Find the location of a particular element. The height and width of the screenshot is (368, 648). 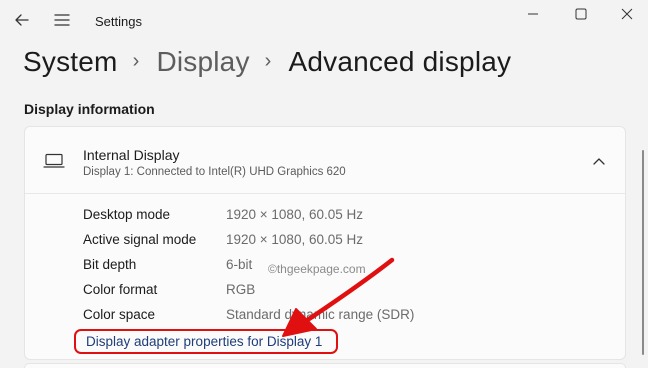

next-card is located at coordinates (325, 365).